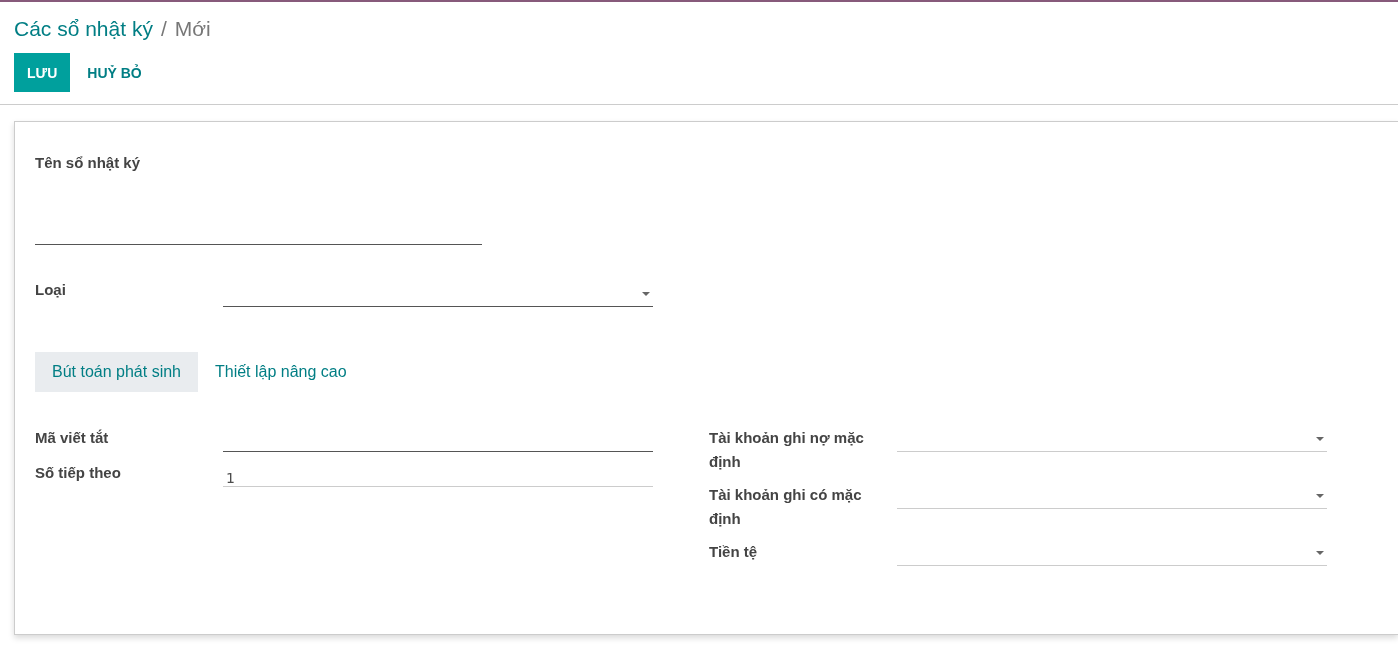 The height and width of the screenshot is (649, 1398). What do you see at coordinates (83, 29) in the screenshot?
I see `breadcrumb-link: Các sổ nhật ký` at bounding box center [83, 29].